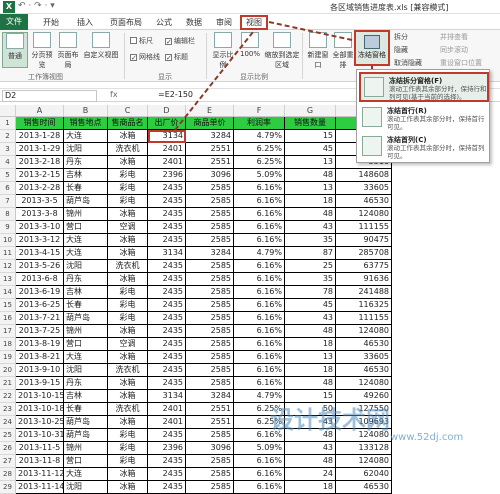 Image resolution: width=500 pixels, height=494 pixels. I want to click on table-cell: 48, so click(310, 461).